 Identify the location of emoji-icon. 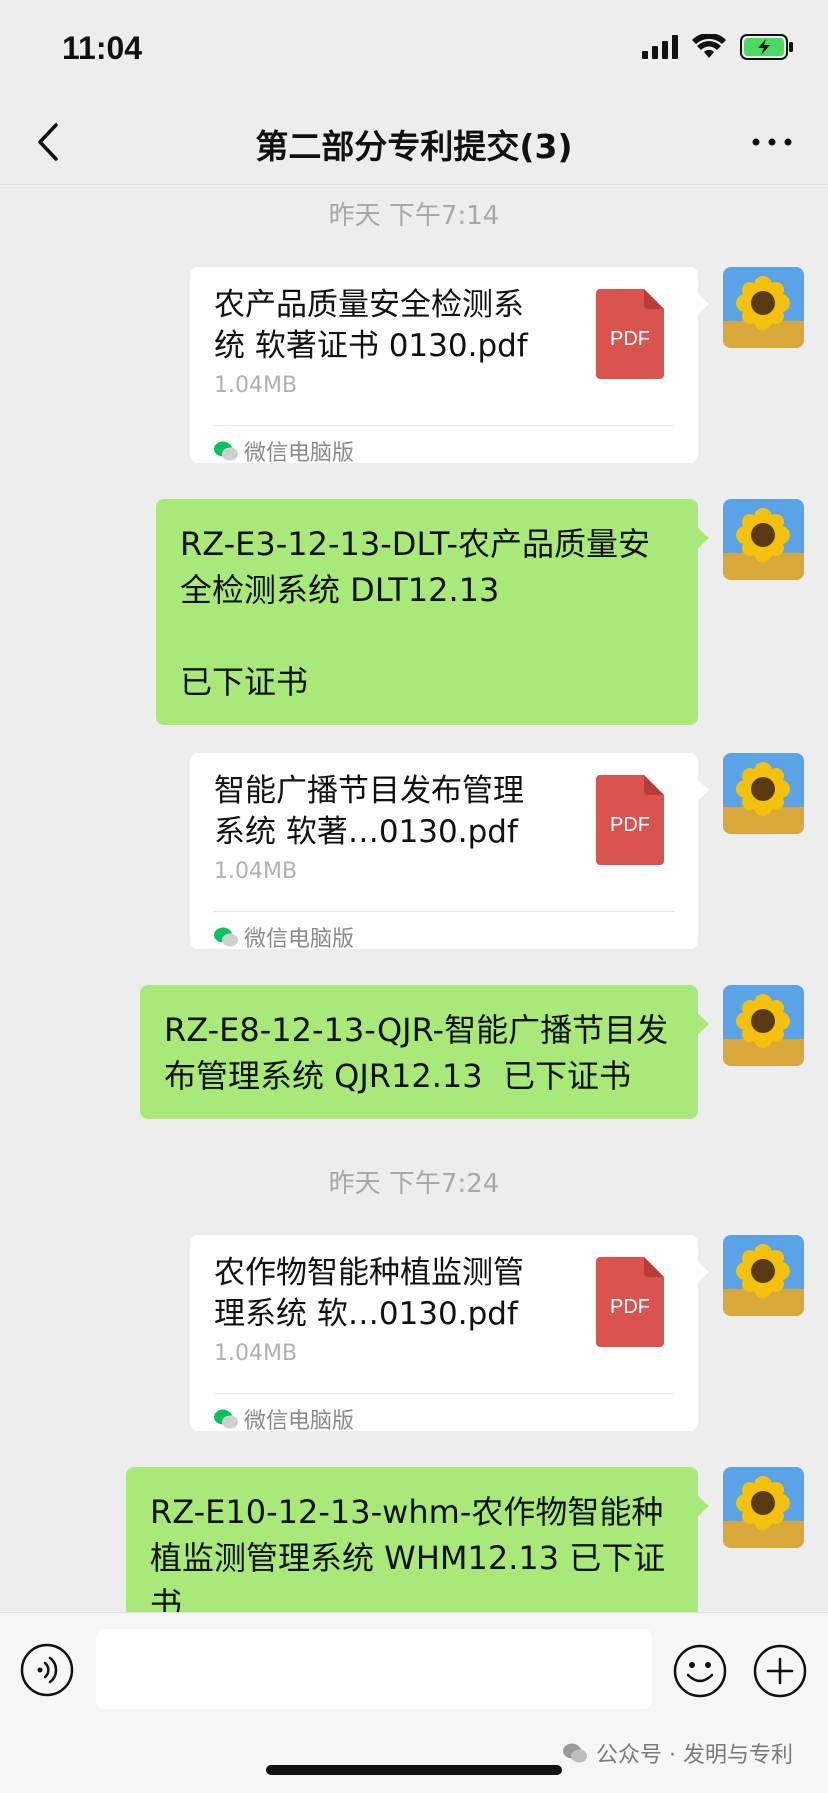
(700, 1671).